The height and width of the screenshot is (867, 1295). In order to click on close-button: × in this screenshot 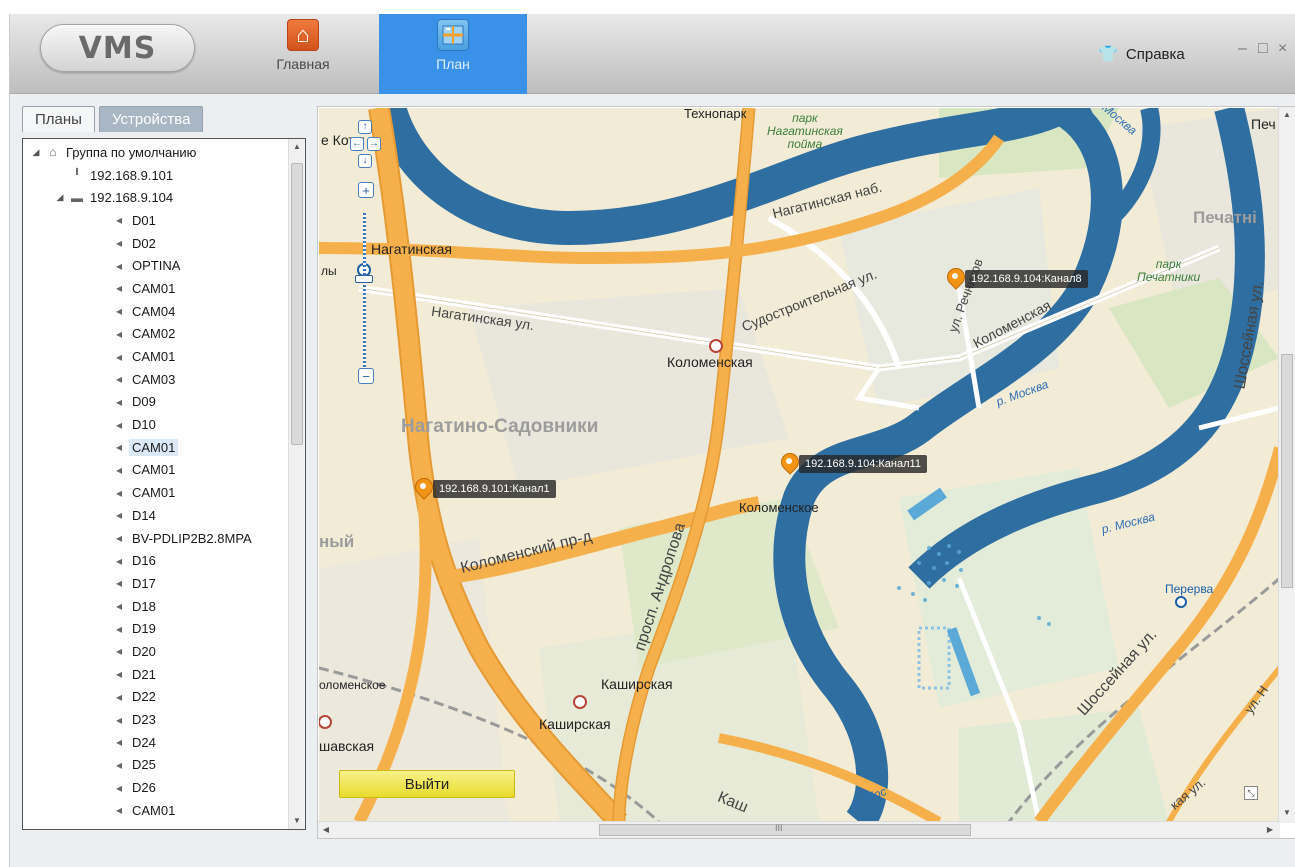, I will do `click(1282, 49)`.